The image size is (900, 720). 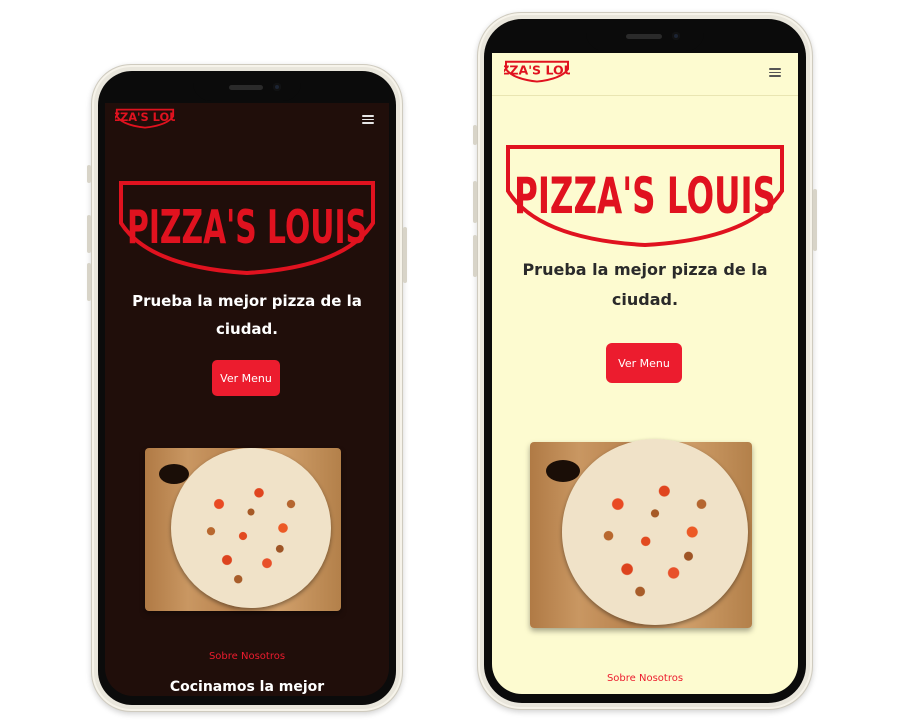 I want to click on about-heading: Cocinamos la mejor, so click(x=247, y=687).